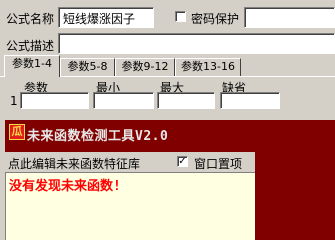 Image resolution: width=335 pixels, height=240 pixels. Describe the element at coordinates (54, 100) in the screenshot. I see `param-name-input` at that location.